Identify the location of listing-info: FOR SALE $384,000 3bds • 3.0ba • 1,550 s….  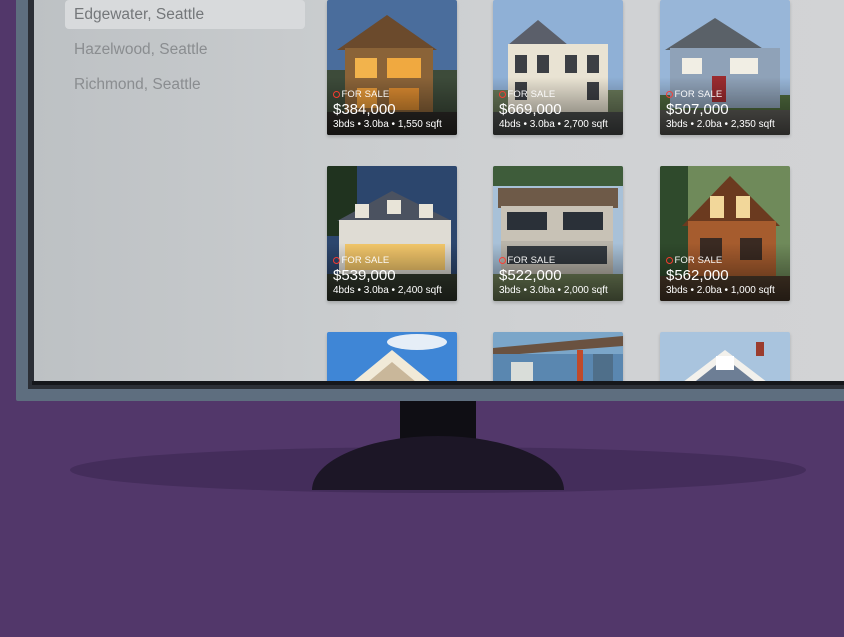
(387, 110).